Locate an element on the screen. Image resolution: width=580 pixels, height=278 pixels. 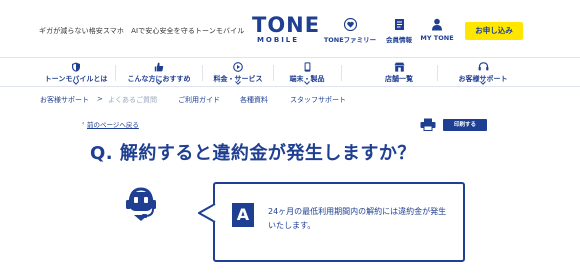
print-button-label: 印刷する is located at coordinates (464, 125).